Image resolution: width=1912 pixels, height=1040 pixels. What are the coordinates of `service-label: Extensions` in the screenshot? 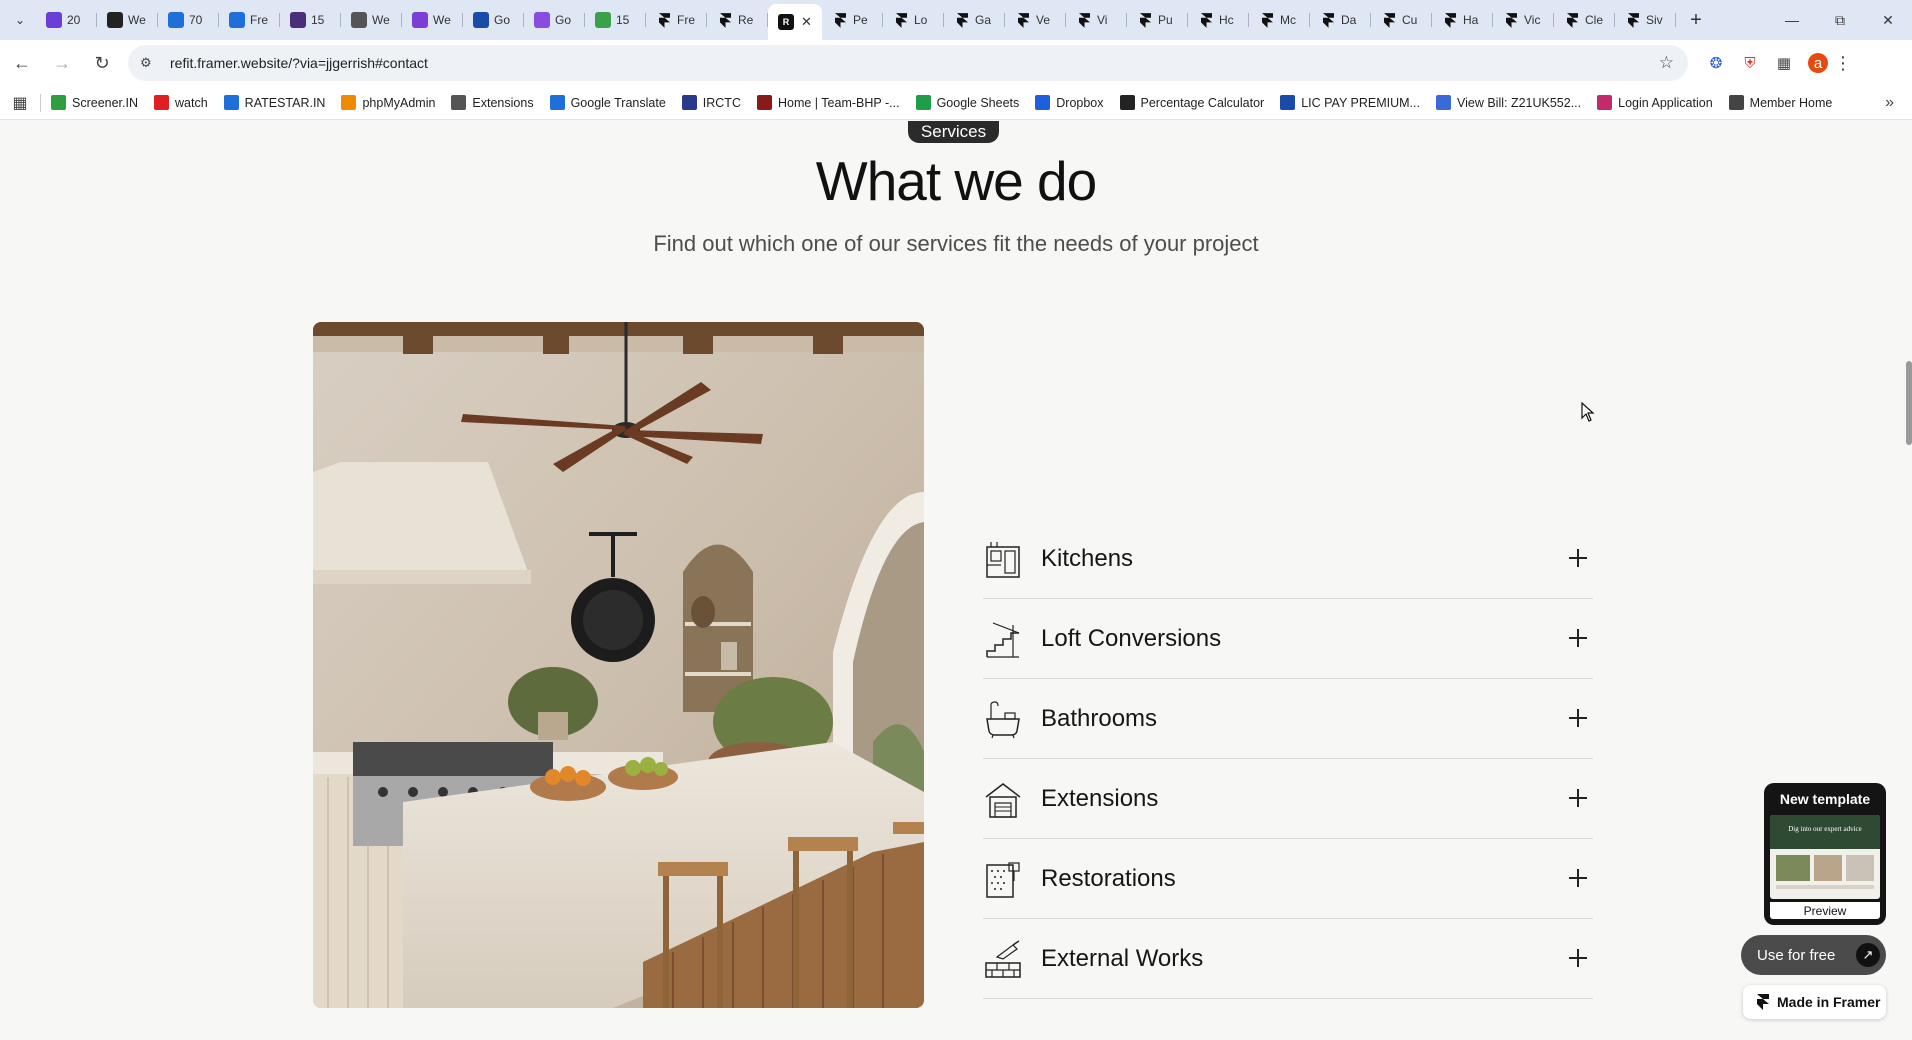 It's located at (1100, 798).